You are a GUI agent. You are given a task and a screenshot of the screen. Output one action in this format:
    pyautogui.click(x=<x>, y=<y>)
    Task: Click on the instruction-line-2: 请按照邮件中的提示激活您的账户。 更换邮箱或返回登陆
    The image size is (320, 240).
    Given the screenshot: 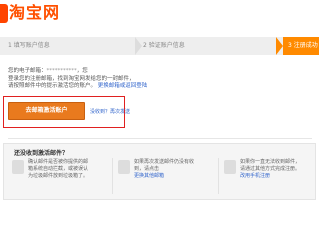 What is the action you would take?
    pyautogui.click(x=77, y=87)
    